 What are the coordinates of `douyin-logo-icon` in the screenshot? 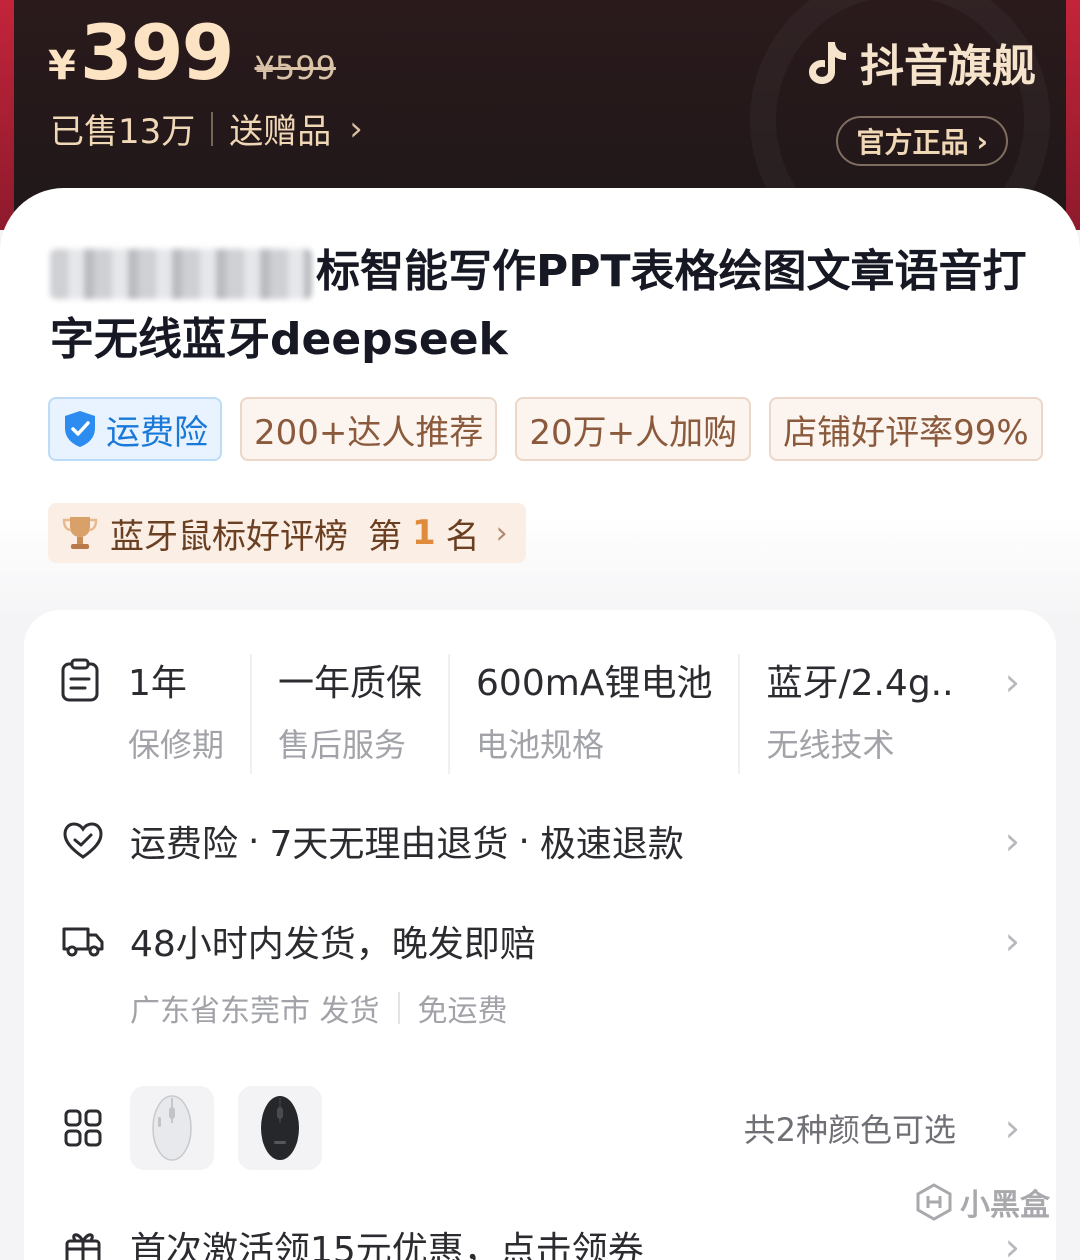 It's located at (827, 63).